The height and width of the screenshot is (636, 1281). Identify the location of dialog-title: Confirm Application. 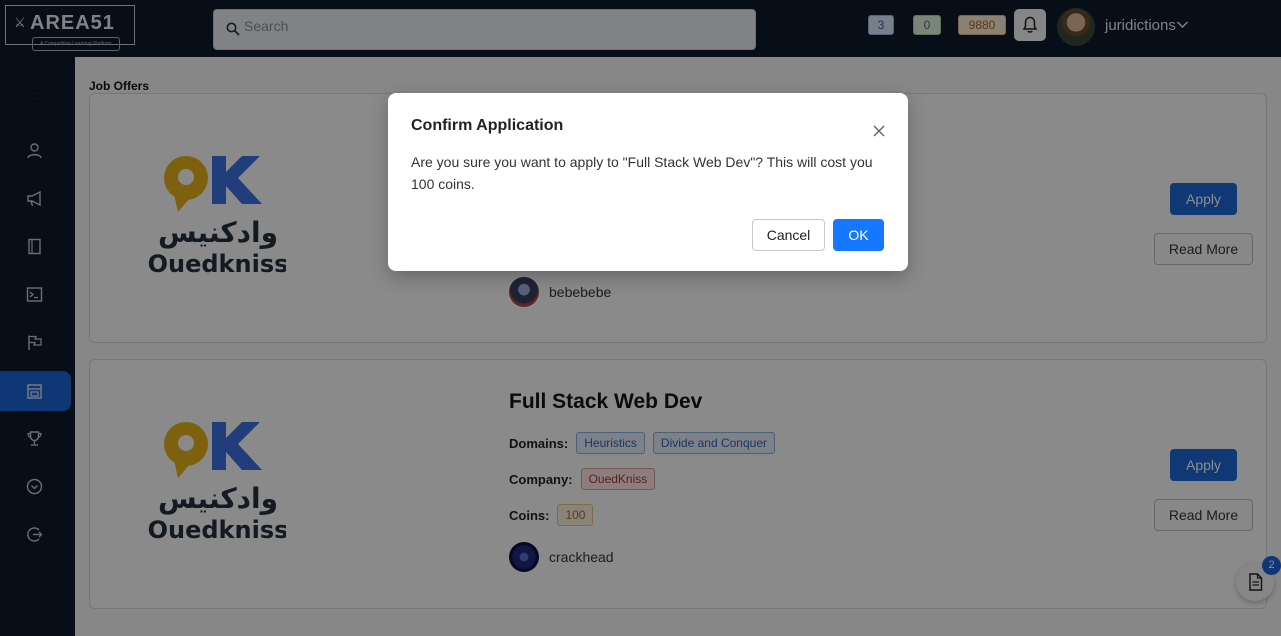
(487, 125).